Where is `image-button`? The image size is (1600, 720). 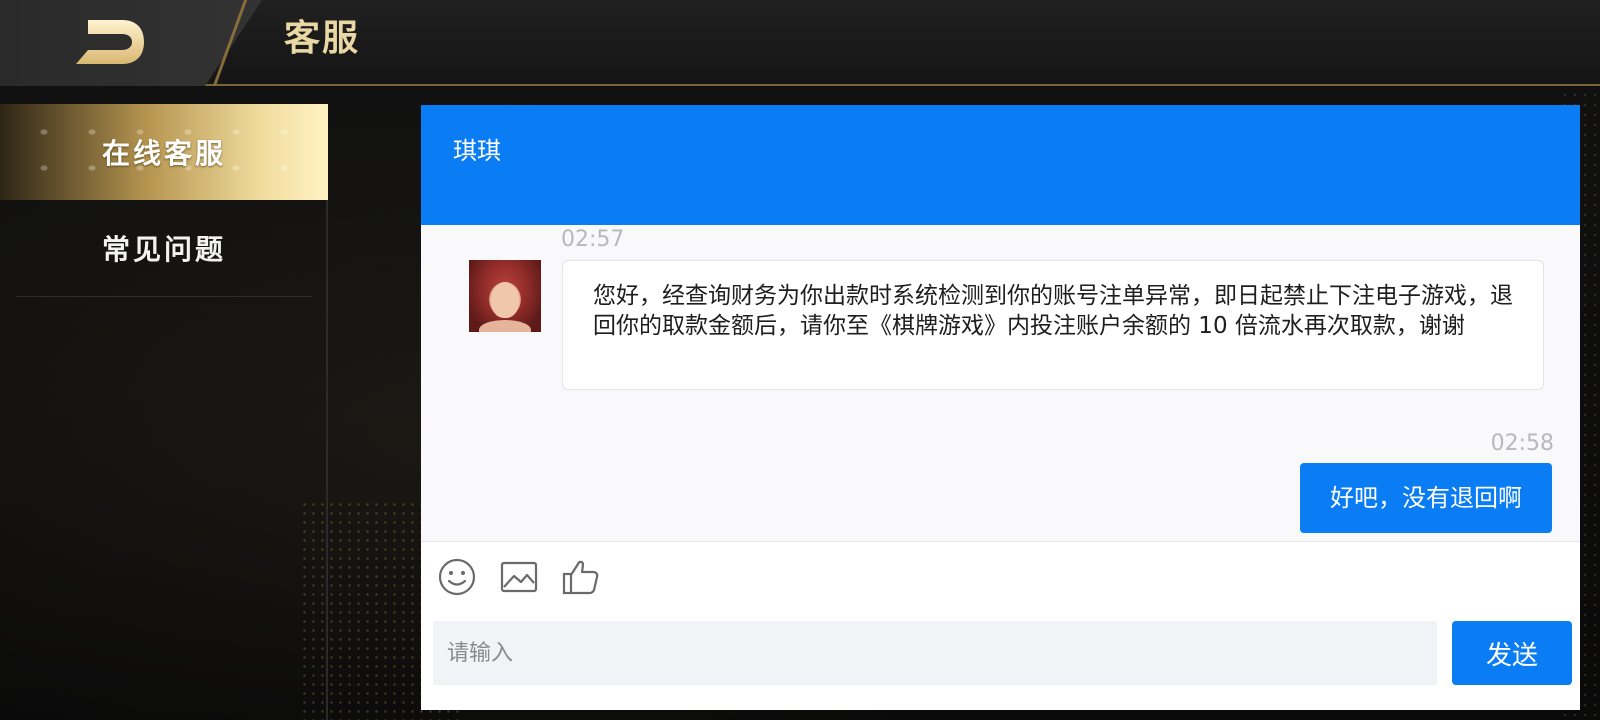
image-button is located at coordinates (519, 577).